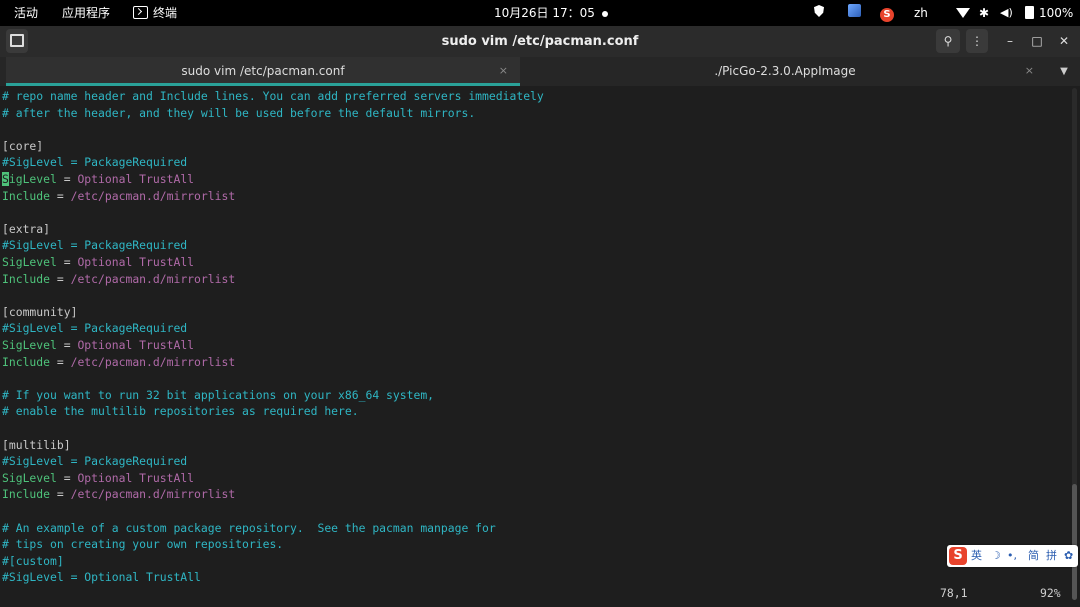 The width and height of the screenshot is (1080, 607). Describe the element at coordinates (958, 556) in the screenshot. I see `sogou-logo-icon: S` at that location.